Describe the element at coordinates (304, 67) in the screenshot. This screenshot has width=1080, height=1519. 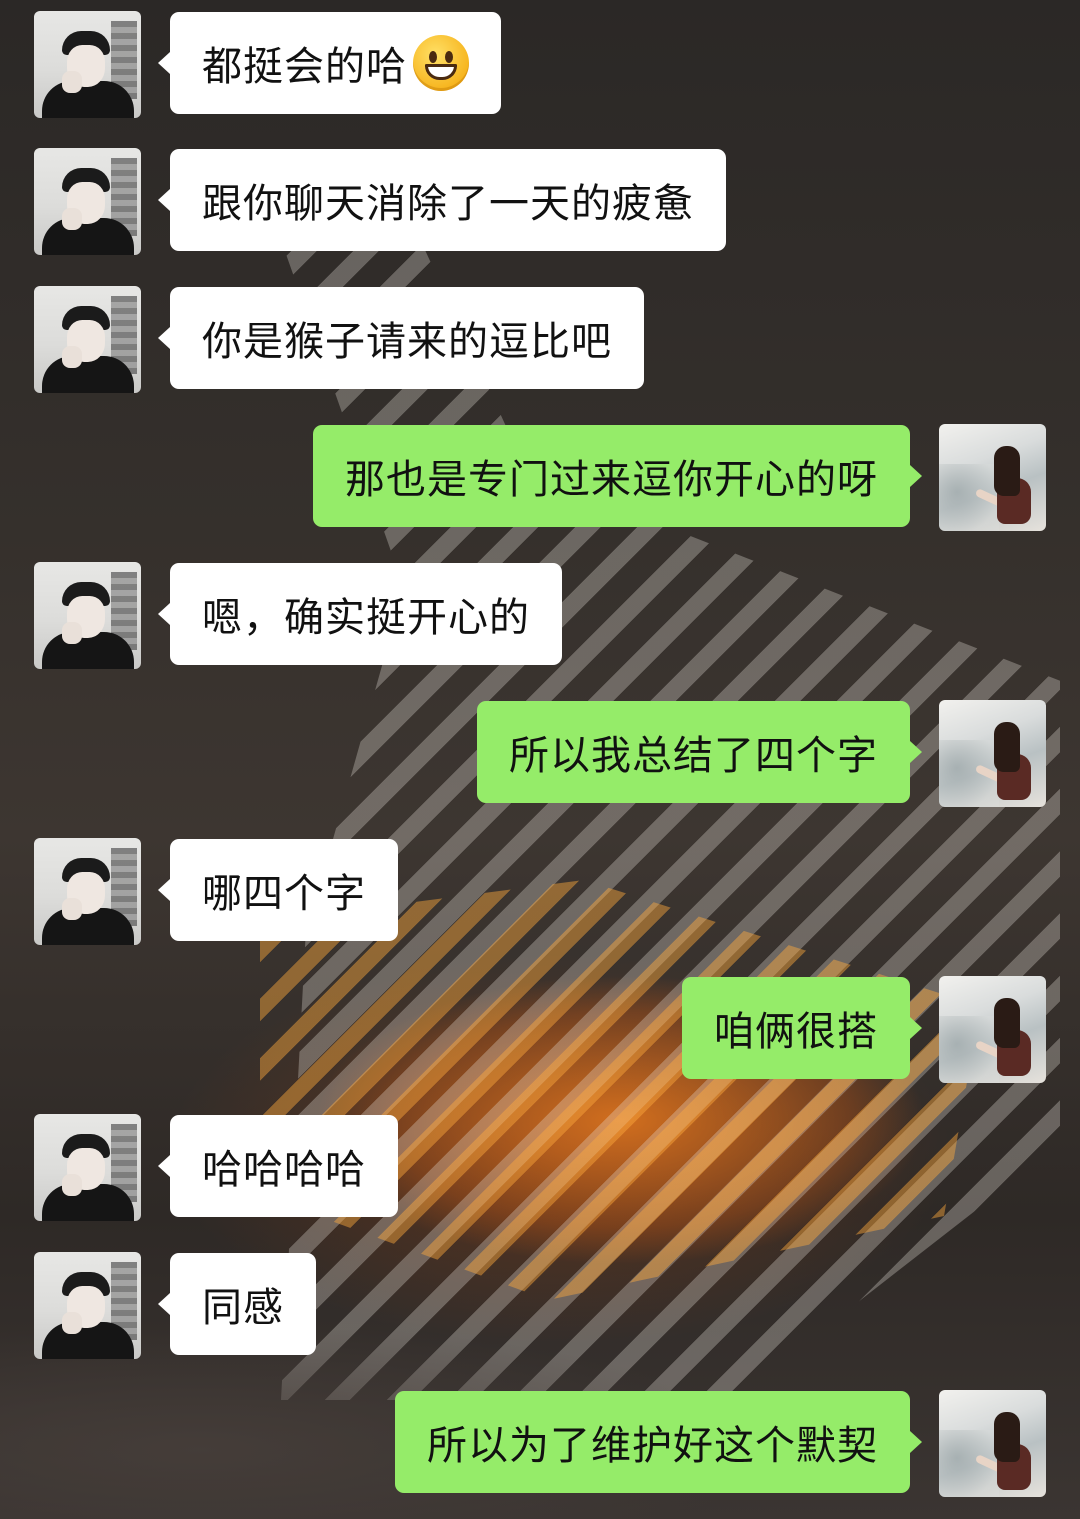
I see `message-text: 都挺会的哈` at that location.